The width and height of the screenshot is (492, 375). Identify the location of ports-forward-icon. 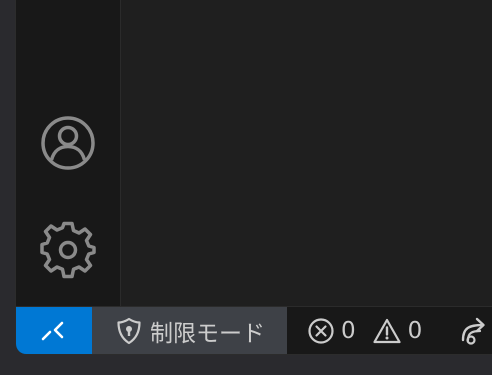
(473, 331).